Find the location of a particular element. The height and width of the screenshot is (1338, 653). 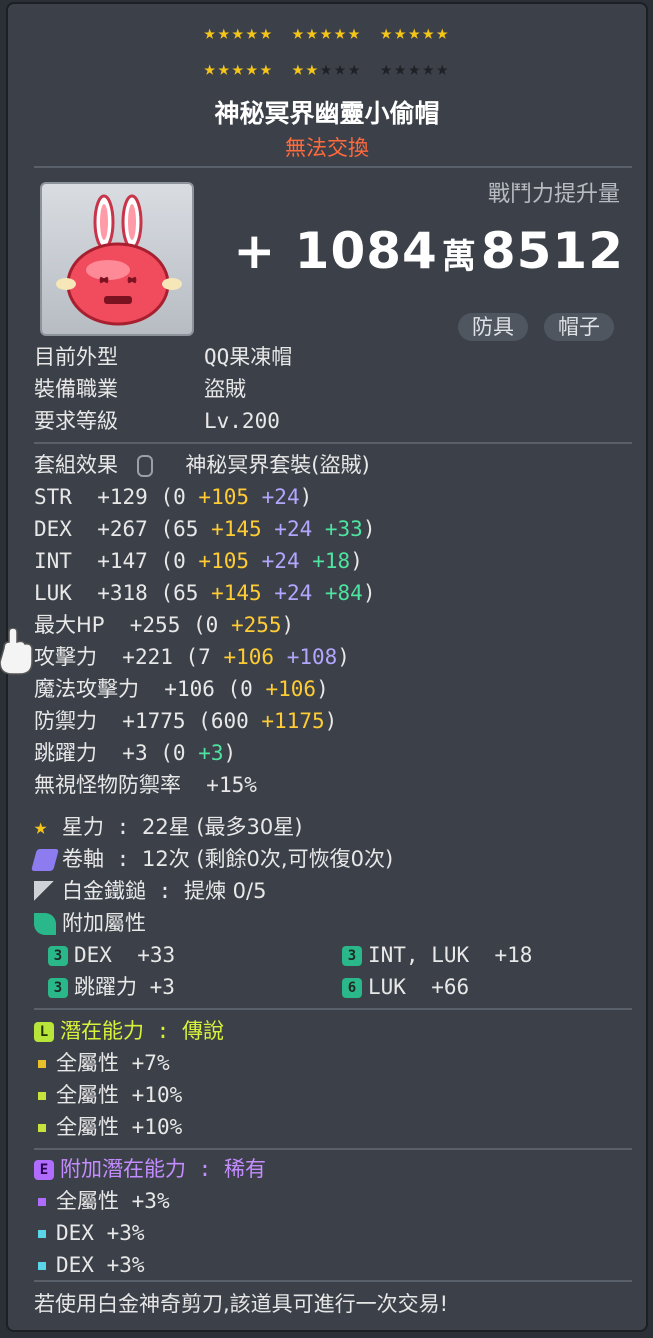

flame-header: 附加屬性 is located at coordinates (90, 923).